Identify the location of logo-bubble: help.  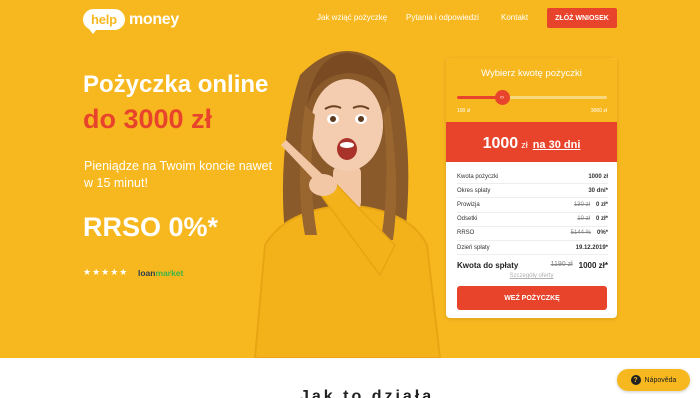
(104, 21).